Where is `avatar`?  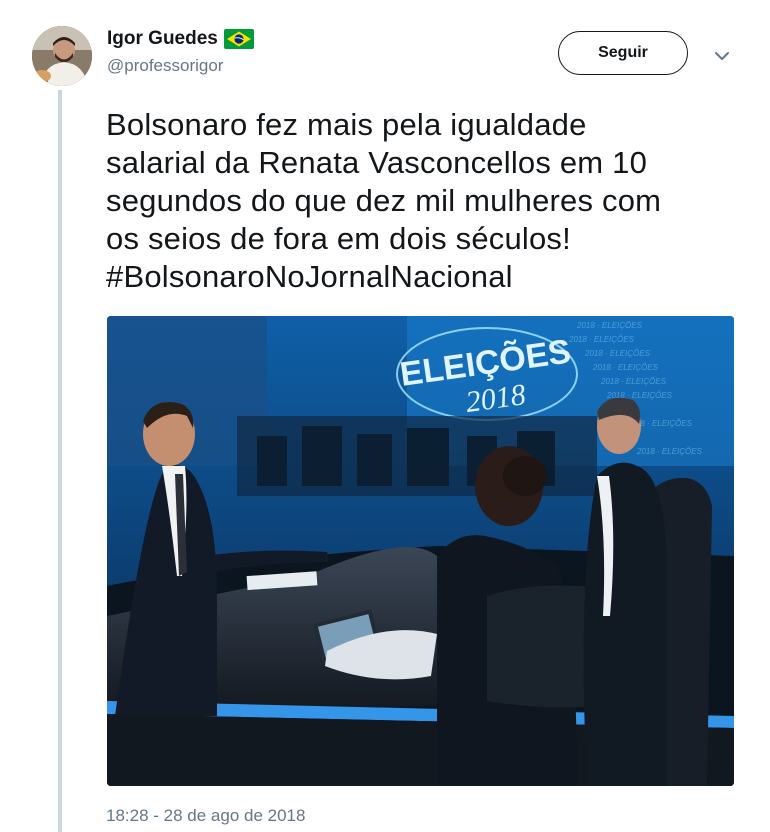 avatar is located at coordinates (62, 56).